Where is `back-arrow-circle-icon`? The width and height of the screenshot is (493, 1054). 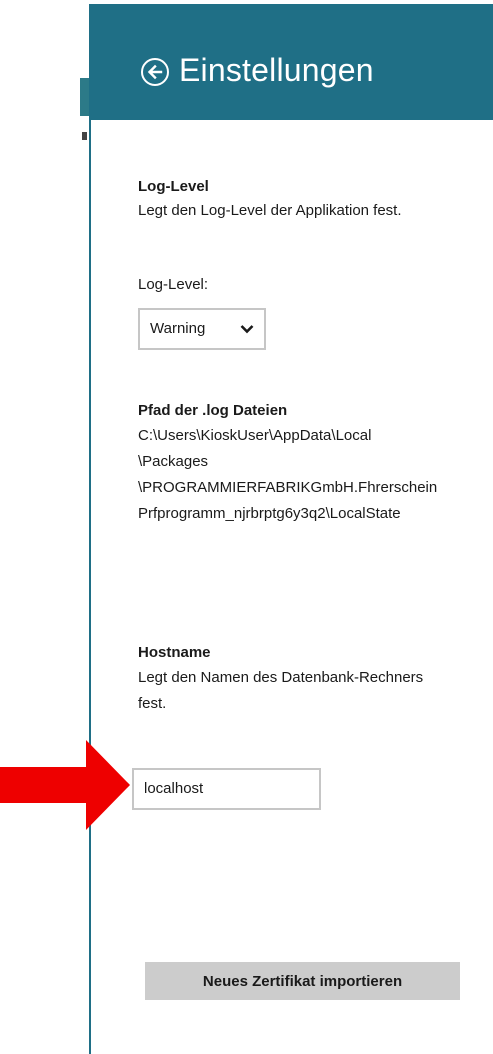
back-arrow-circle-icon is located at coordinates (155, 72).